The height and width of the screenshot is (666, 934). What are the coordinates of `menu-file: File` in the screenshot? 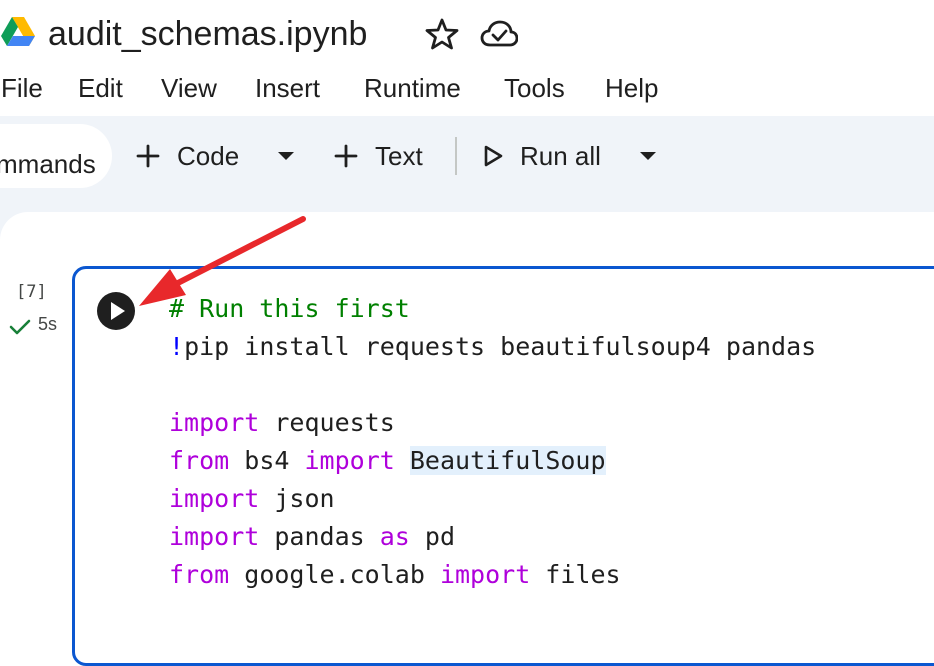 It's located at (22, 88).